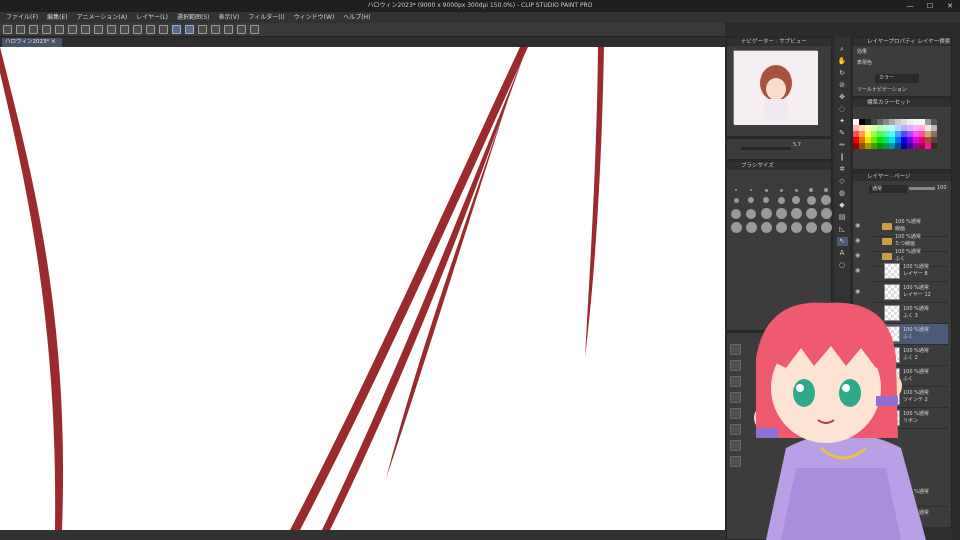  Describe the element at coordinates (842, 61) in the screenshot. I see `hand-tool-icon: ✋` at that location.